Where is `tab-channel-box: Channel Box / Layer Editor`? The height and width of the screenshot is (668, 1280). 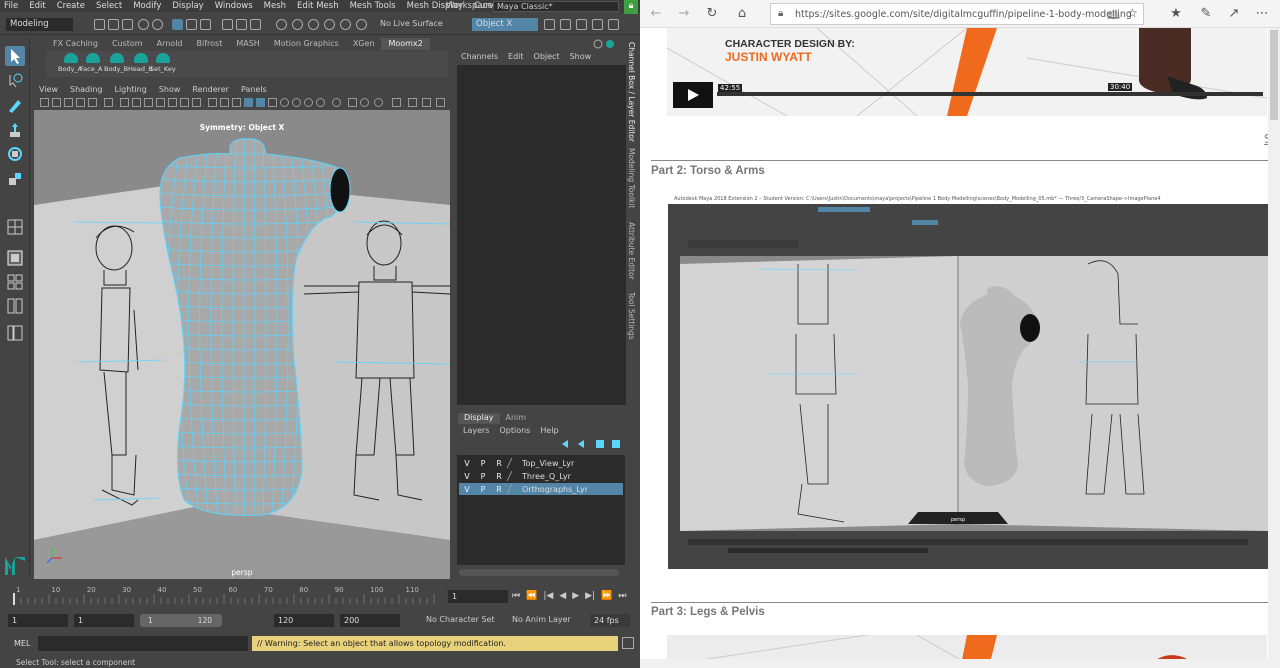
tab-channel-box: Channel Box / Layer Editor is located at coordinates (631, 92).